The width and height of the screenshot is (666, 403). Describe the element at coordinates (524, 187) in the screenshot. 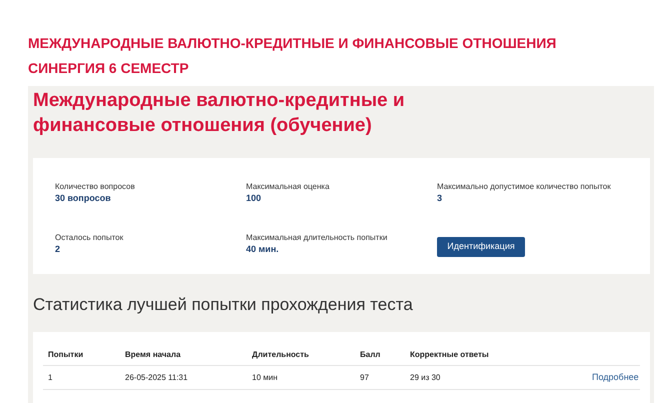

I see `info-label: Максимально допустимое количество попыток` at that location.